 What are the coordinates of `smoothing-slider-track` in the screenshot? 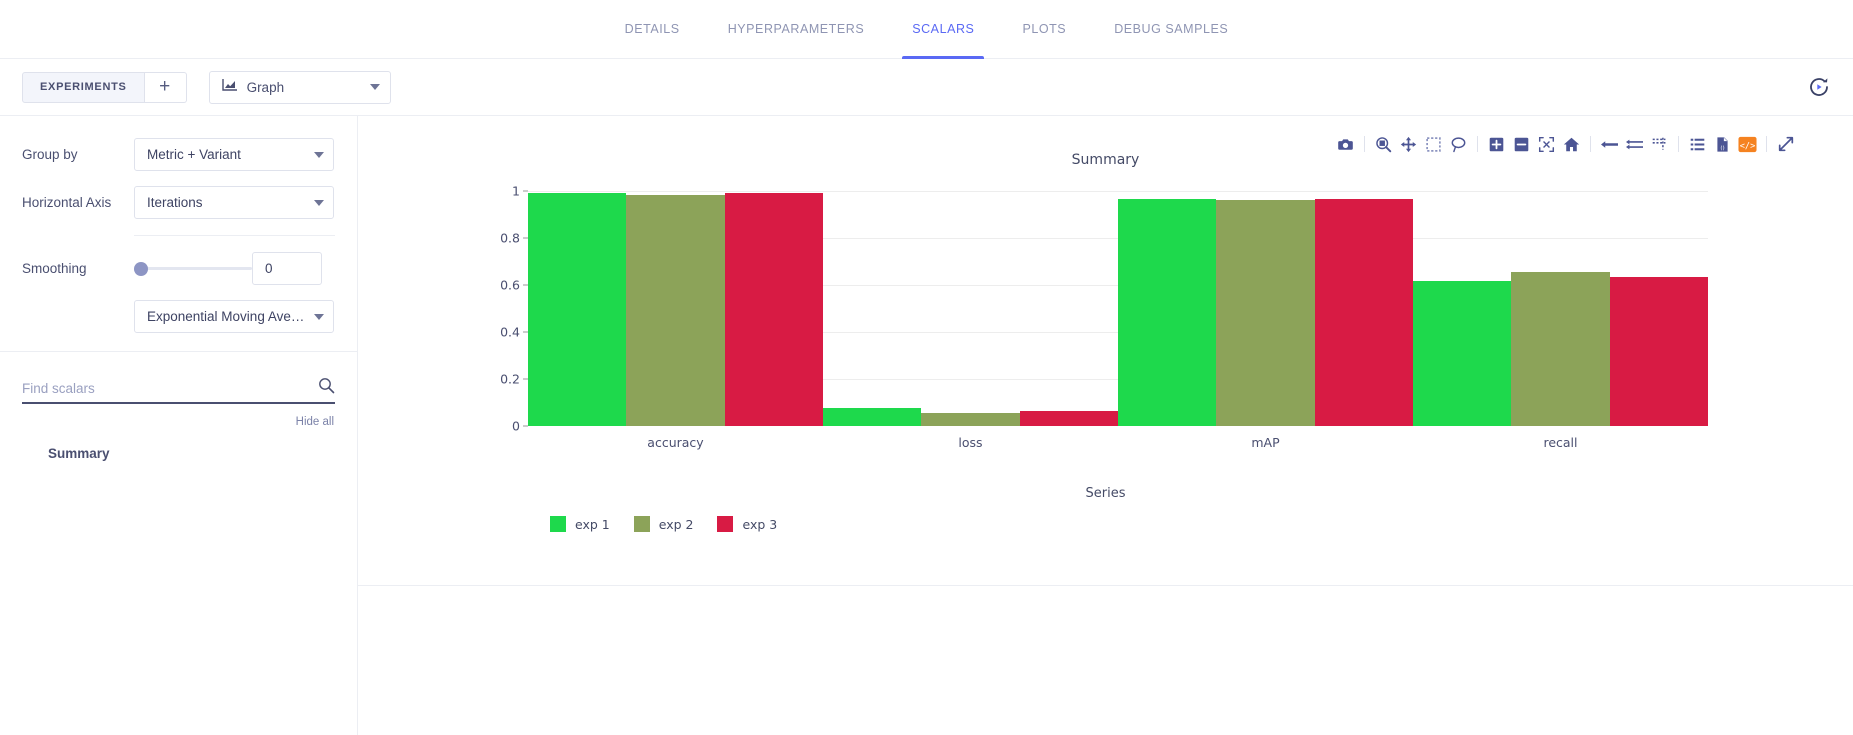 It's located at (195, 268).